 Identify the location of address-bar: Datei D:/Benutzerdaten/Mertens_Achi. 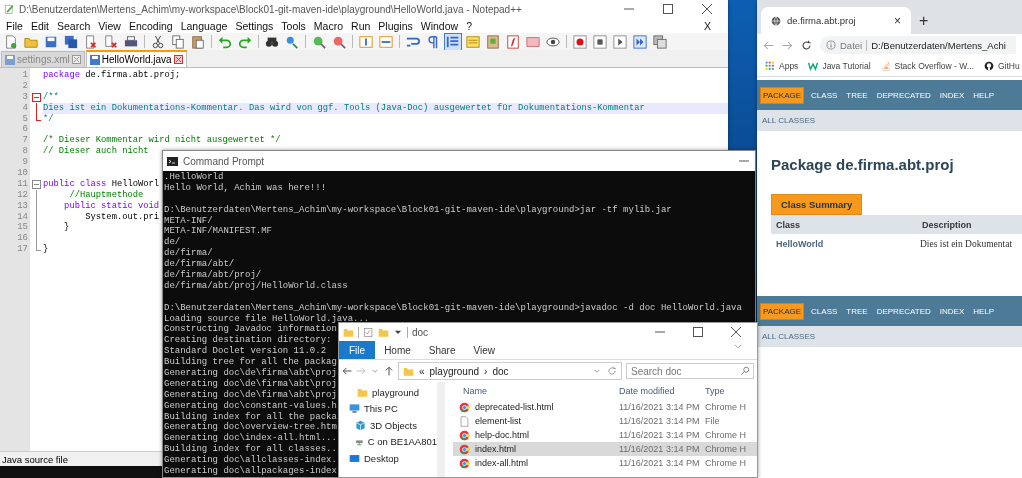
(918, 45).